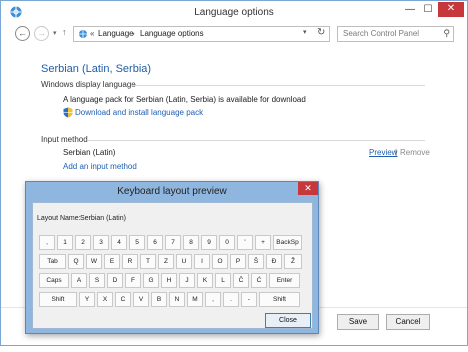 The image size is (468, 352). Describe the element at coordinates (64, 32) in the screenshot. I see `up-arrow-icon: ↑` at that location.